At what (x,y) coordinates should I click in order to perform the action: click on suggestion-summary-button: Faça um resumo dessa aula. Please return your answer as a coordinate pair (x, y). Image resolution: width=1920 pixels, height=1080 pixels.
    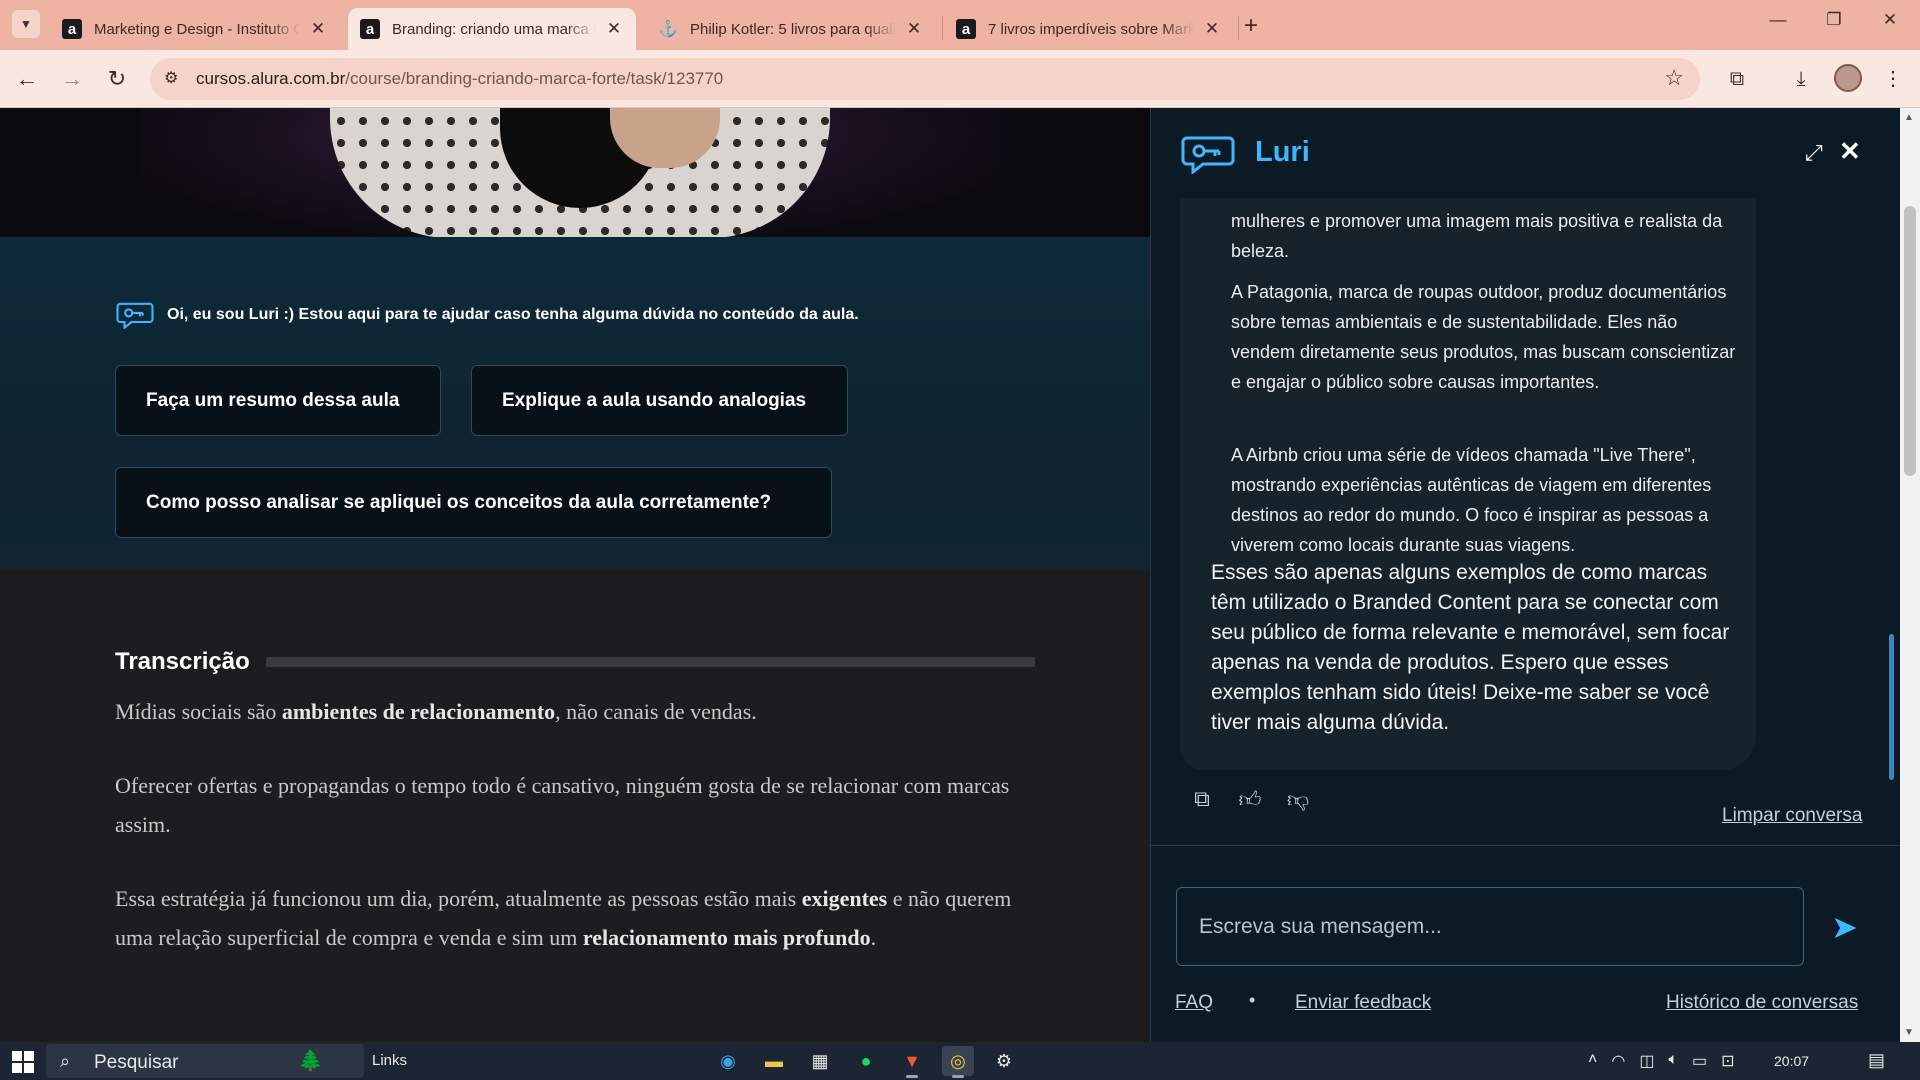
    Looking at the image, I should click on (278, 400).